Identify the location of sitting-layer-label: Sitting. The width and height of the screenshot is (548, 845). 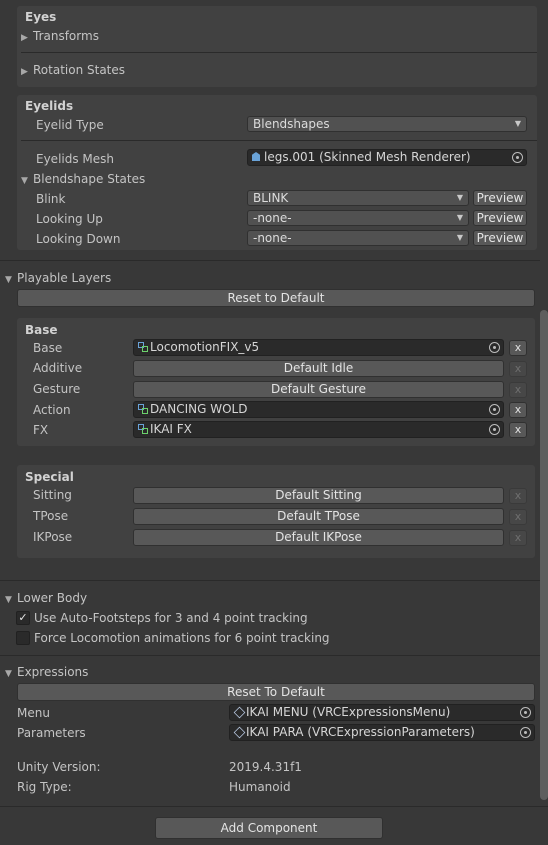
(52, 495).